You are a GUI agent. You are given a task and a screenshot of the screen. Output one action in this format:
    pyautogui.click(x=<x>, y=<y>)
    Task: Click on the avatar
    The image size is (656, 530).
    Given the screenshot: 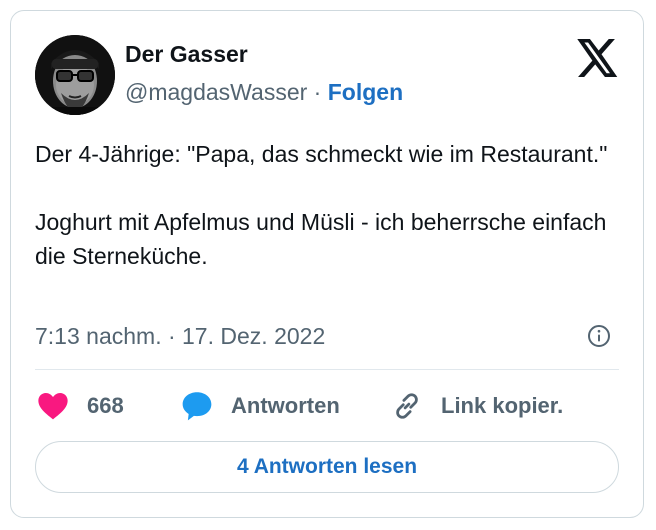 What is the action you would take?
    pyautogui.click(x=75, y=75)
    